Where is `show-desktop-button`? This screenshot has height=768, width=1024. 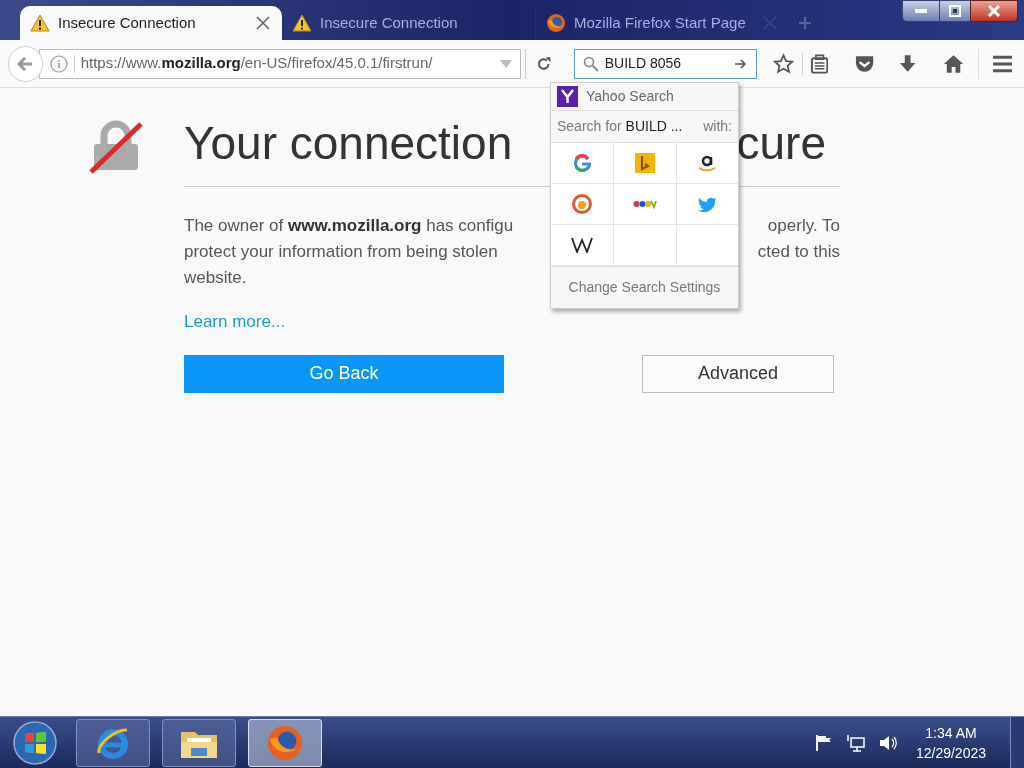 show-desktop-button is located at coordinates (1017, 742).